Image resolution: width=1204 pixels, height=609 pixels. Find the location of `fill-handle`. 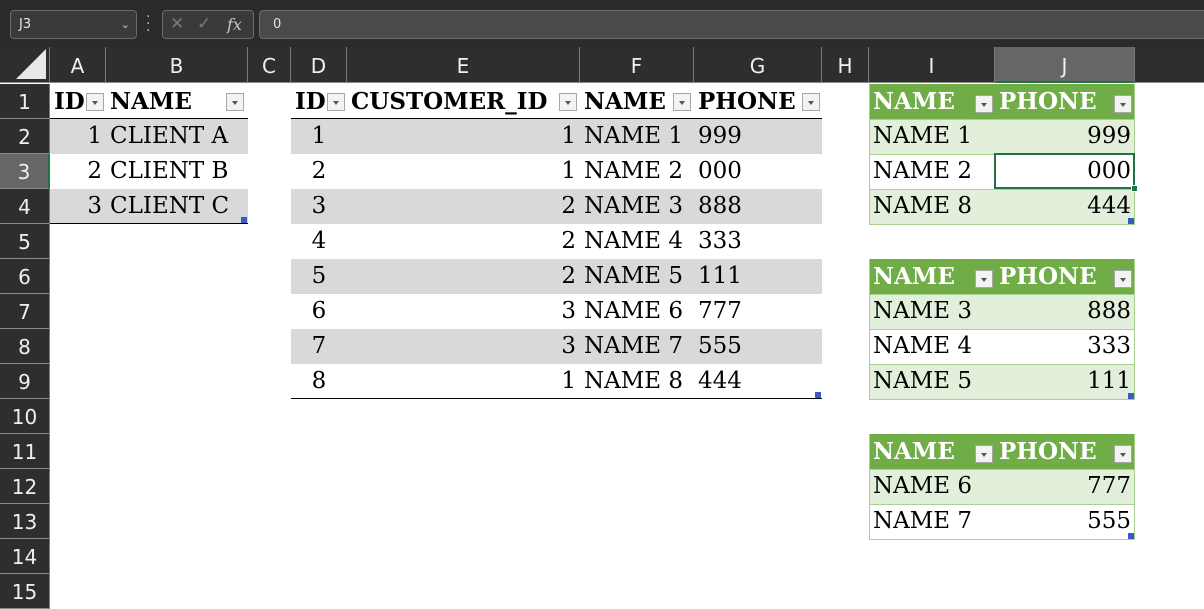

fill-handle is located at coordinates (1134, 188).